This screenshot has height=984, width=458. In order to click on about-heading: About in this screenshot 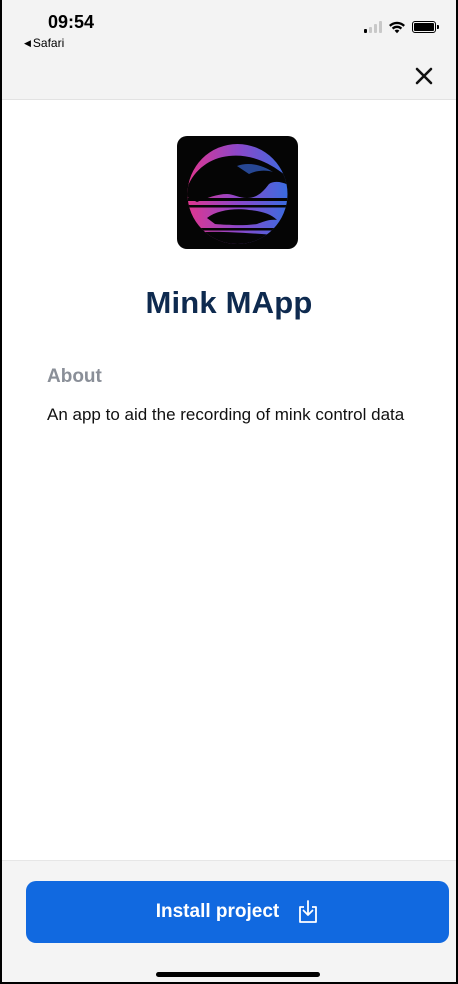, I will do `click(74, 376)`.